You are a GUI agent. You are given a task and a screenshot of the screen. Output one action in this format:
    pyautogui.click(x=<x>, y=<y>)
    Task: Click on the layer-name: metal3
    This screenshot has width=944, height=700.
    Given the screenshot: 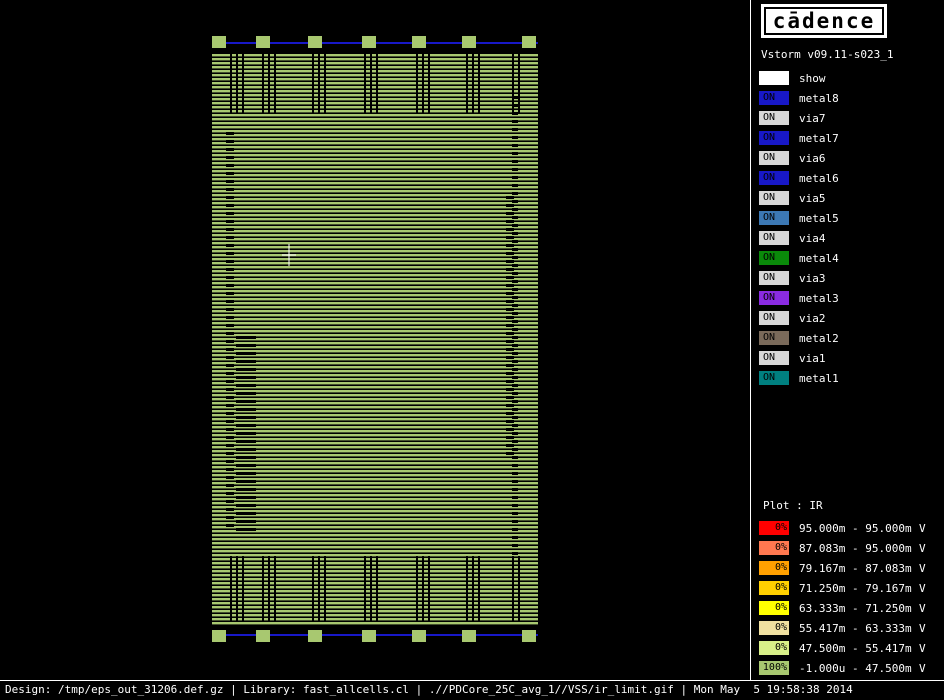 What is the action you would take?
    pyautogui.click(x=819, y=298)
    